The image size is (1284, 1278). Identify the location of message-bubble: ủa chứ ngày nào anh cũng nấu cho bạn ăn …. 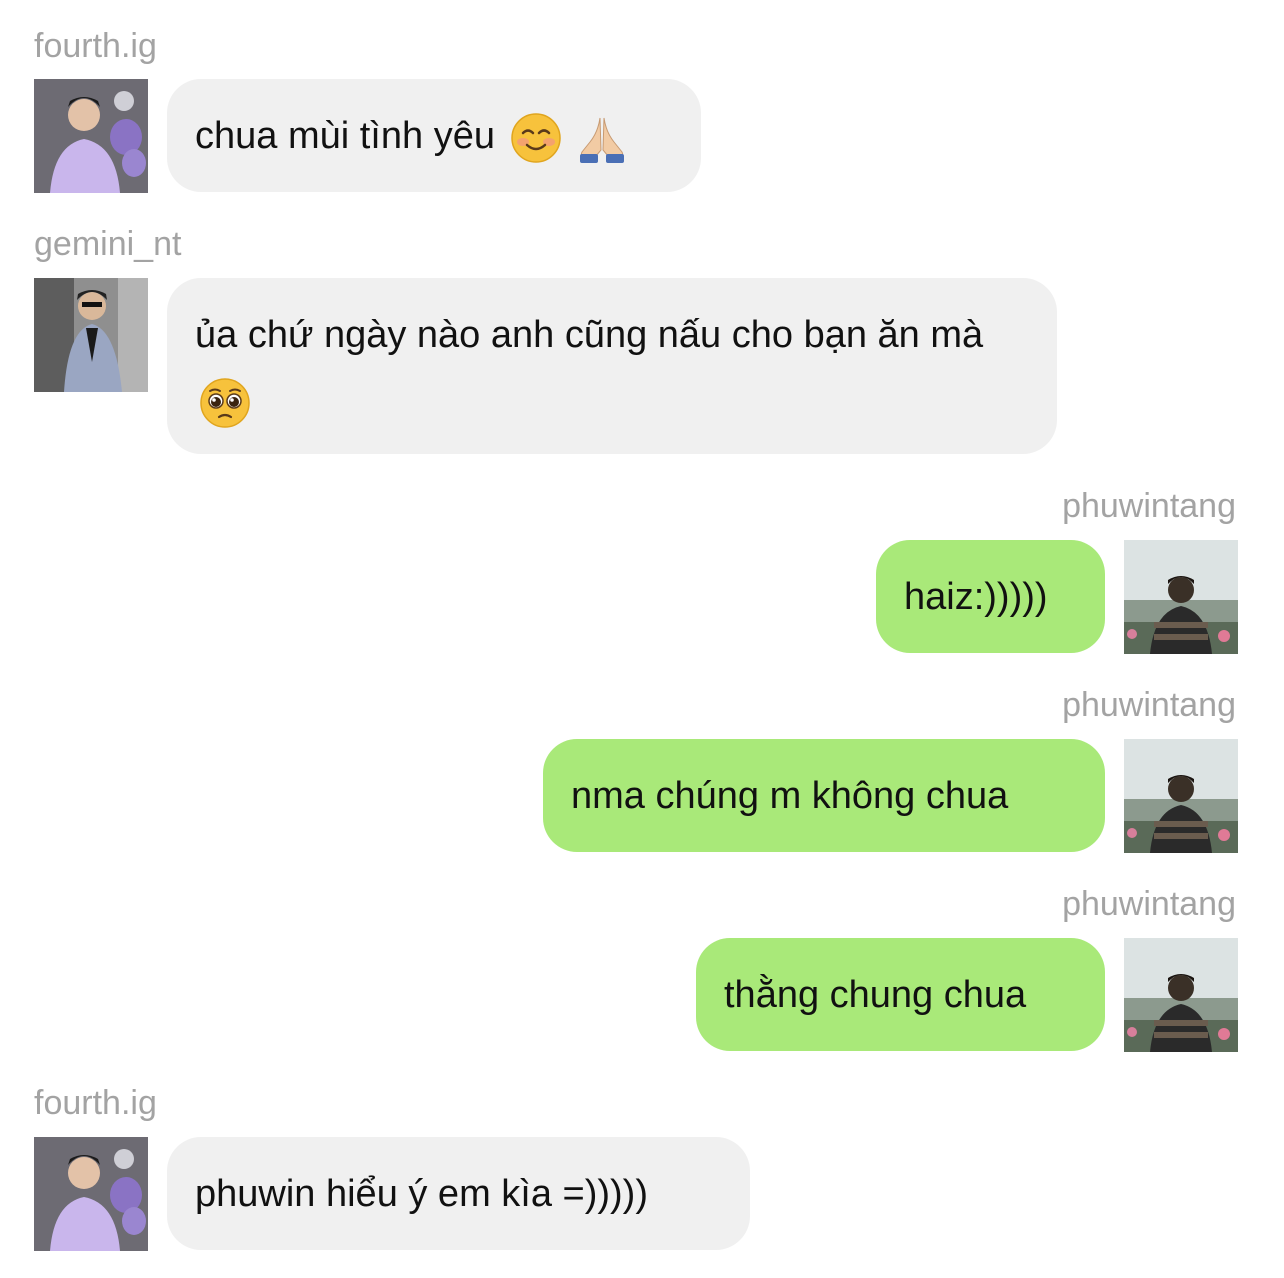
(612, 366).